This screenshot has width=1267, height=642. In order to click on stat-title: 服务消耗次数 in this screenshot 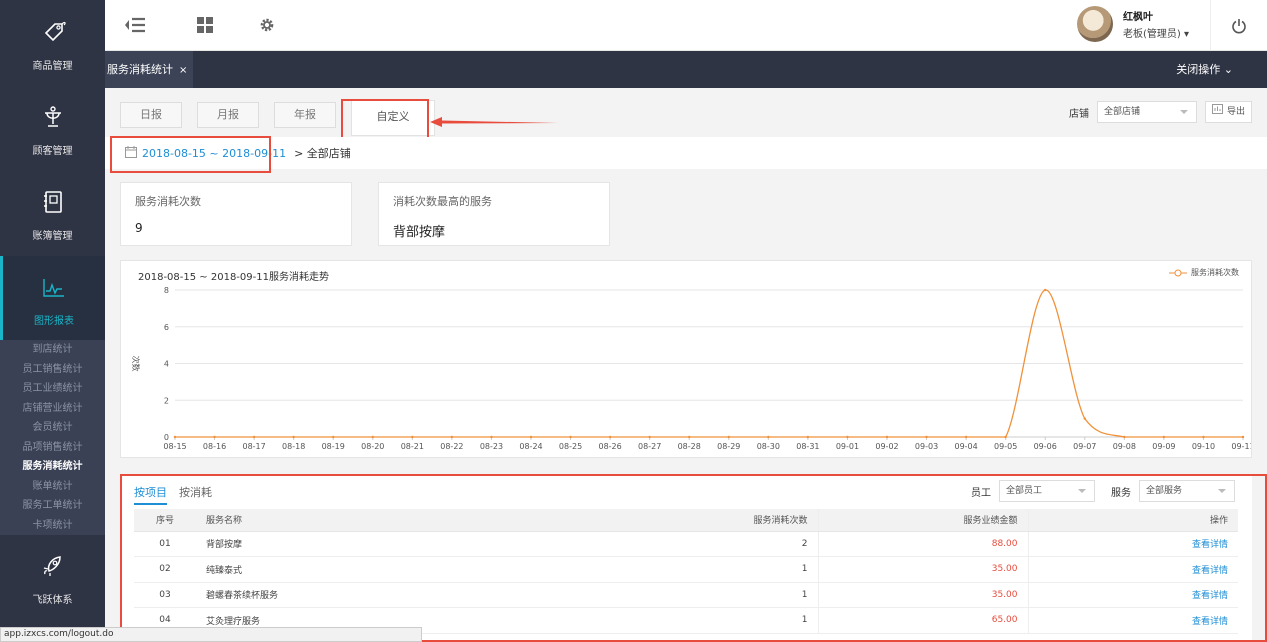, I will do `click(168, 201)`.